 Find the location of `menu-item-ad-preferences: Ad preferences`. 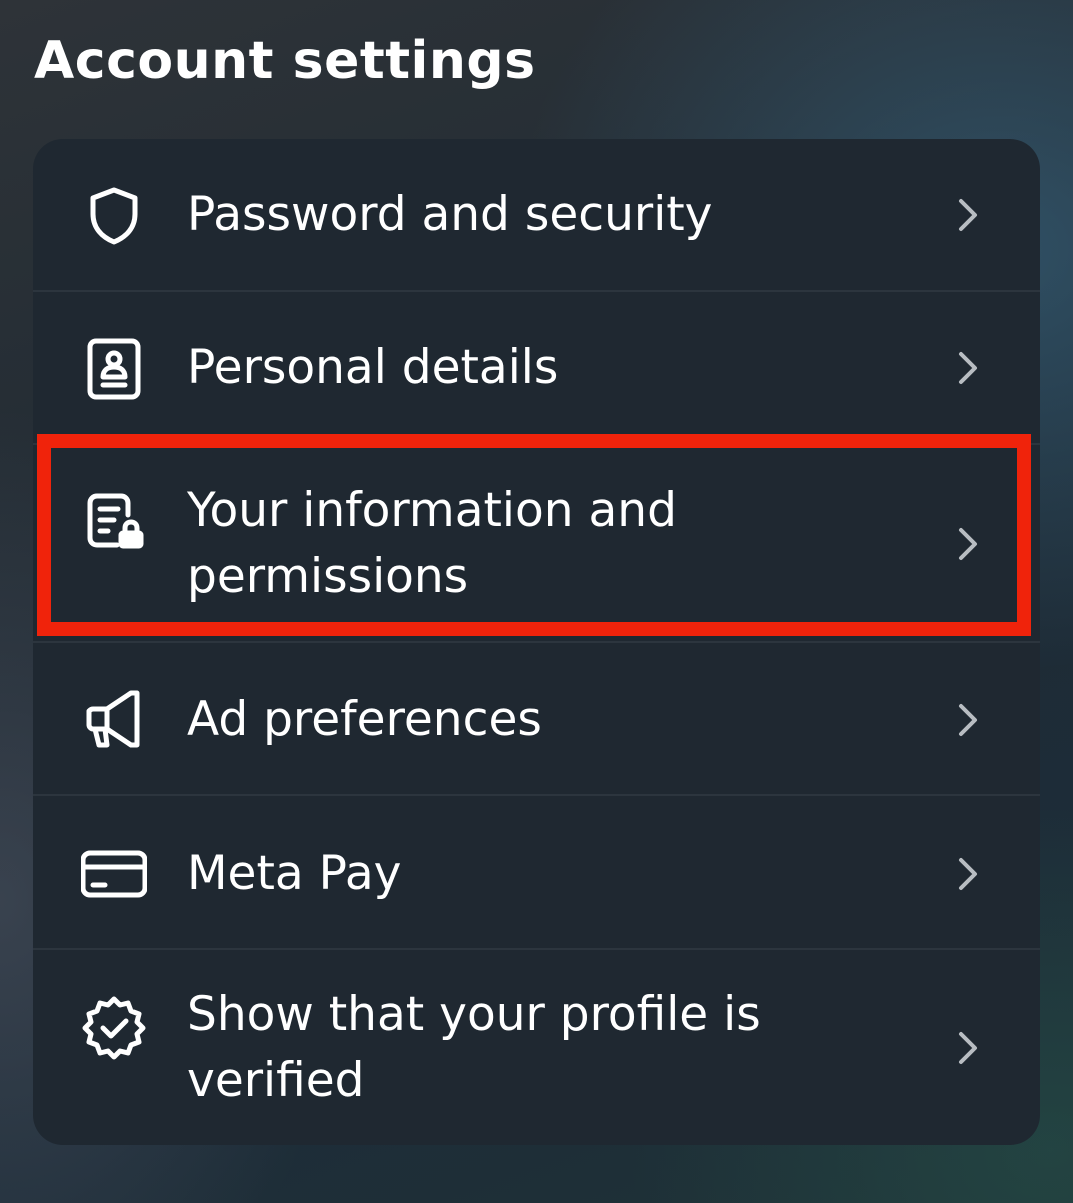

menu-item-ad-preferences: Ad preferences is located at coordinates (536, 719).